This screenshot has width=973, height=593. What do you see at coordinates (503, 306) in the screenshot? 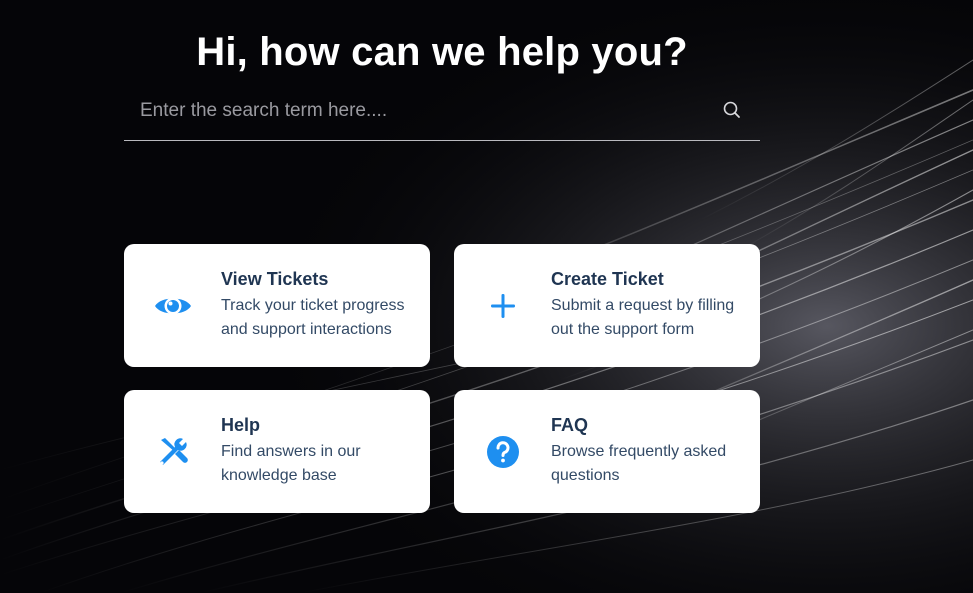
I see `plus-icon` at bounding box center [503, 306].